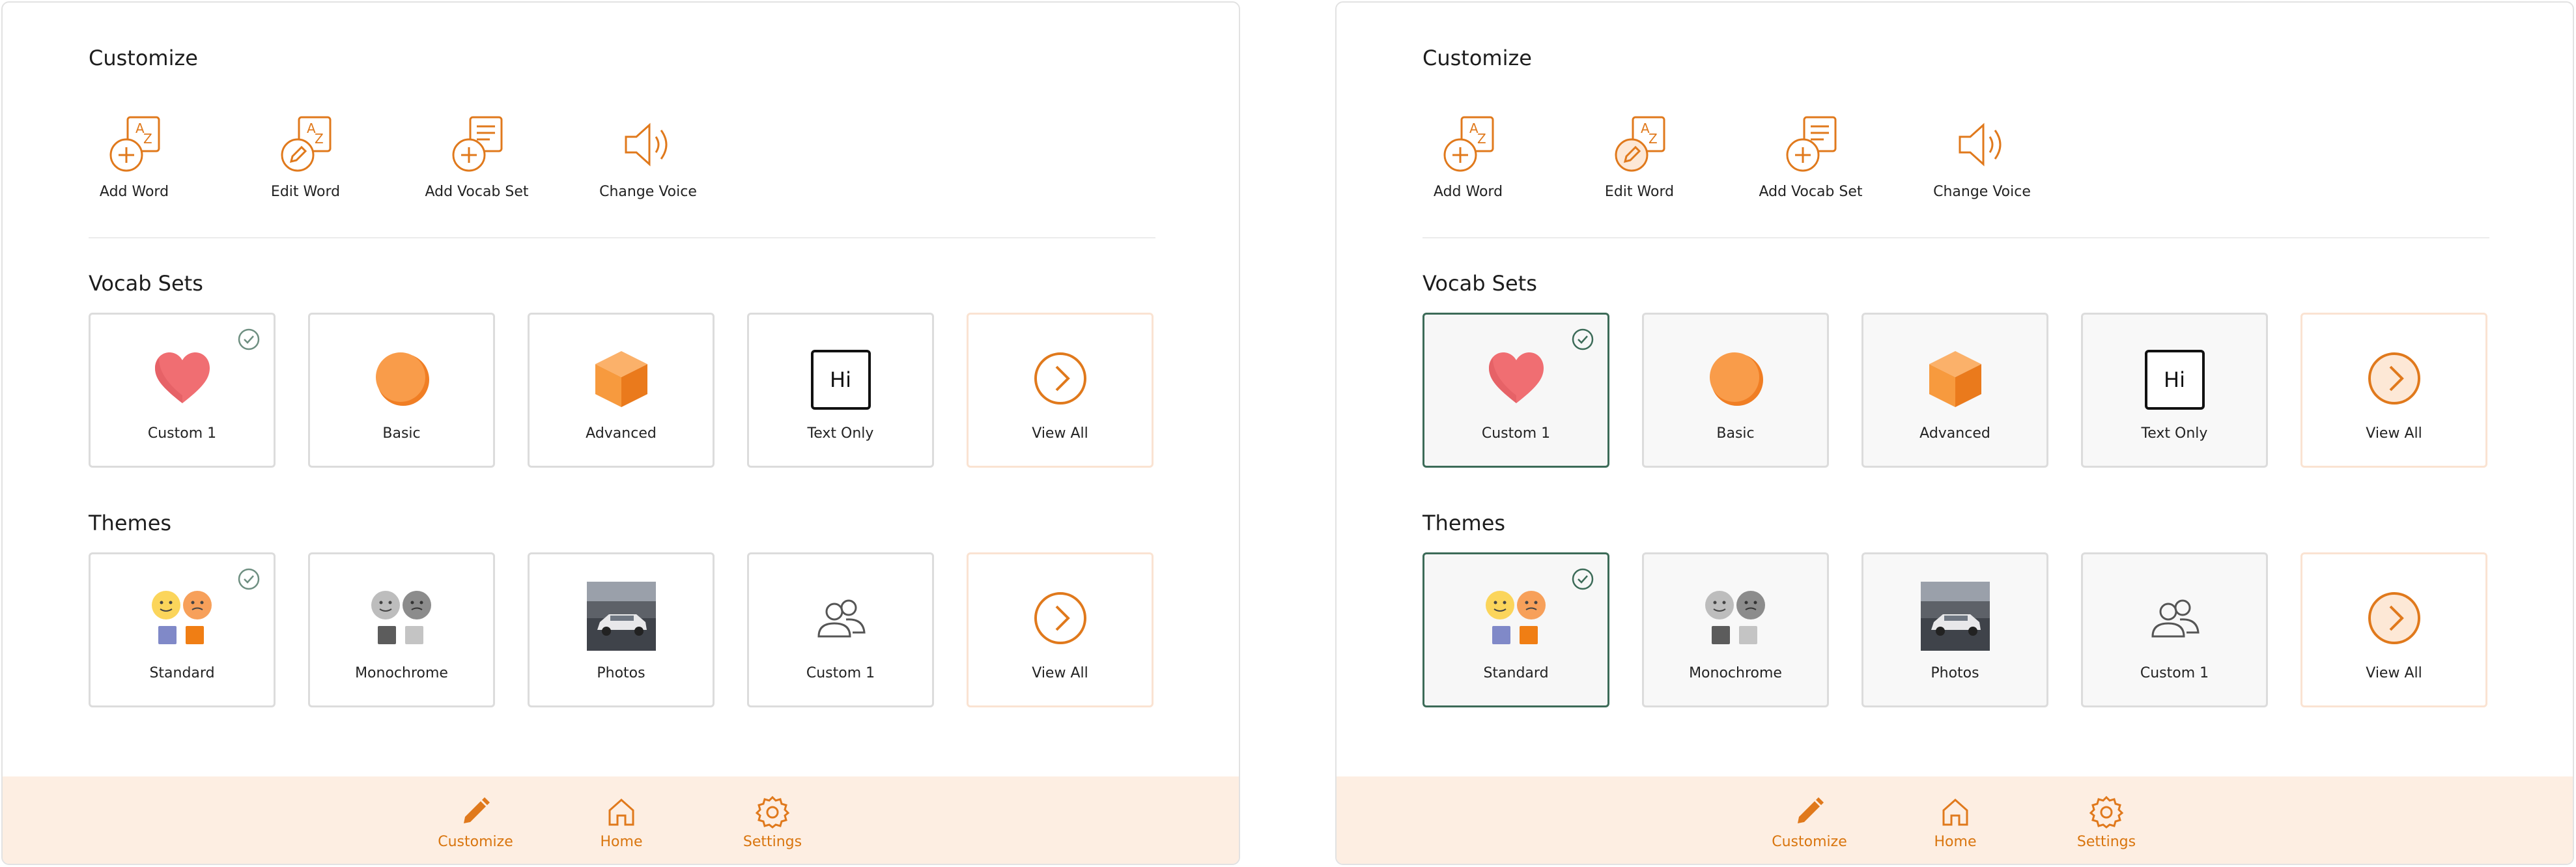 Image resolution: width=2576 pixels, height=867 pixels. What do you see at coordinates (477, 192) in the screenshot?
I see `add-vocab-set-label: Add Vocab Set` at bounding box center [477, 192].